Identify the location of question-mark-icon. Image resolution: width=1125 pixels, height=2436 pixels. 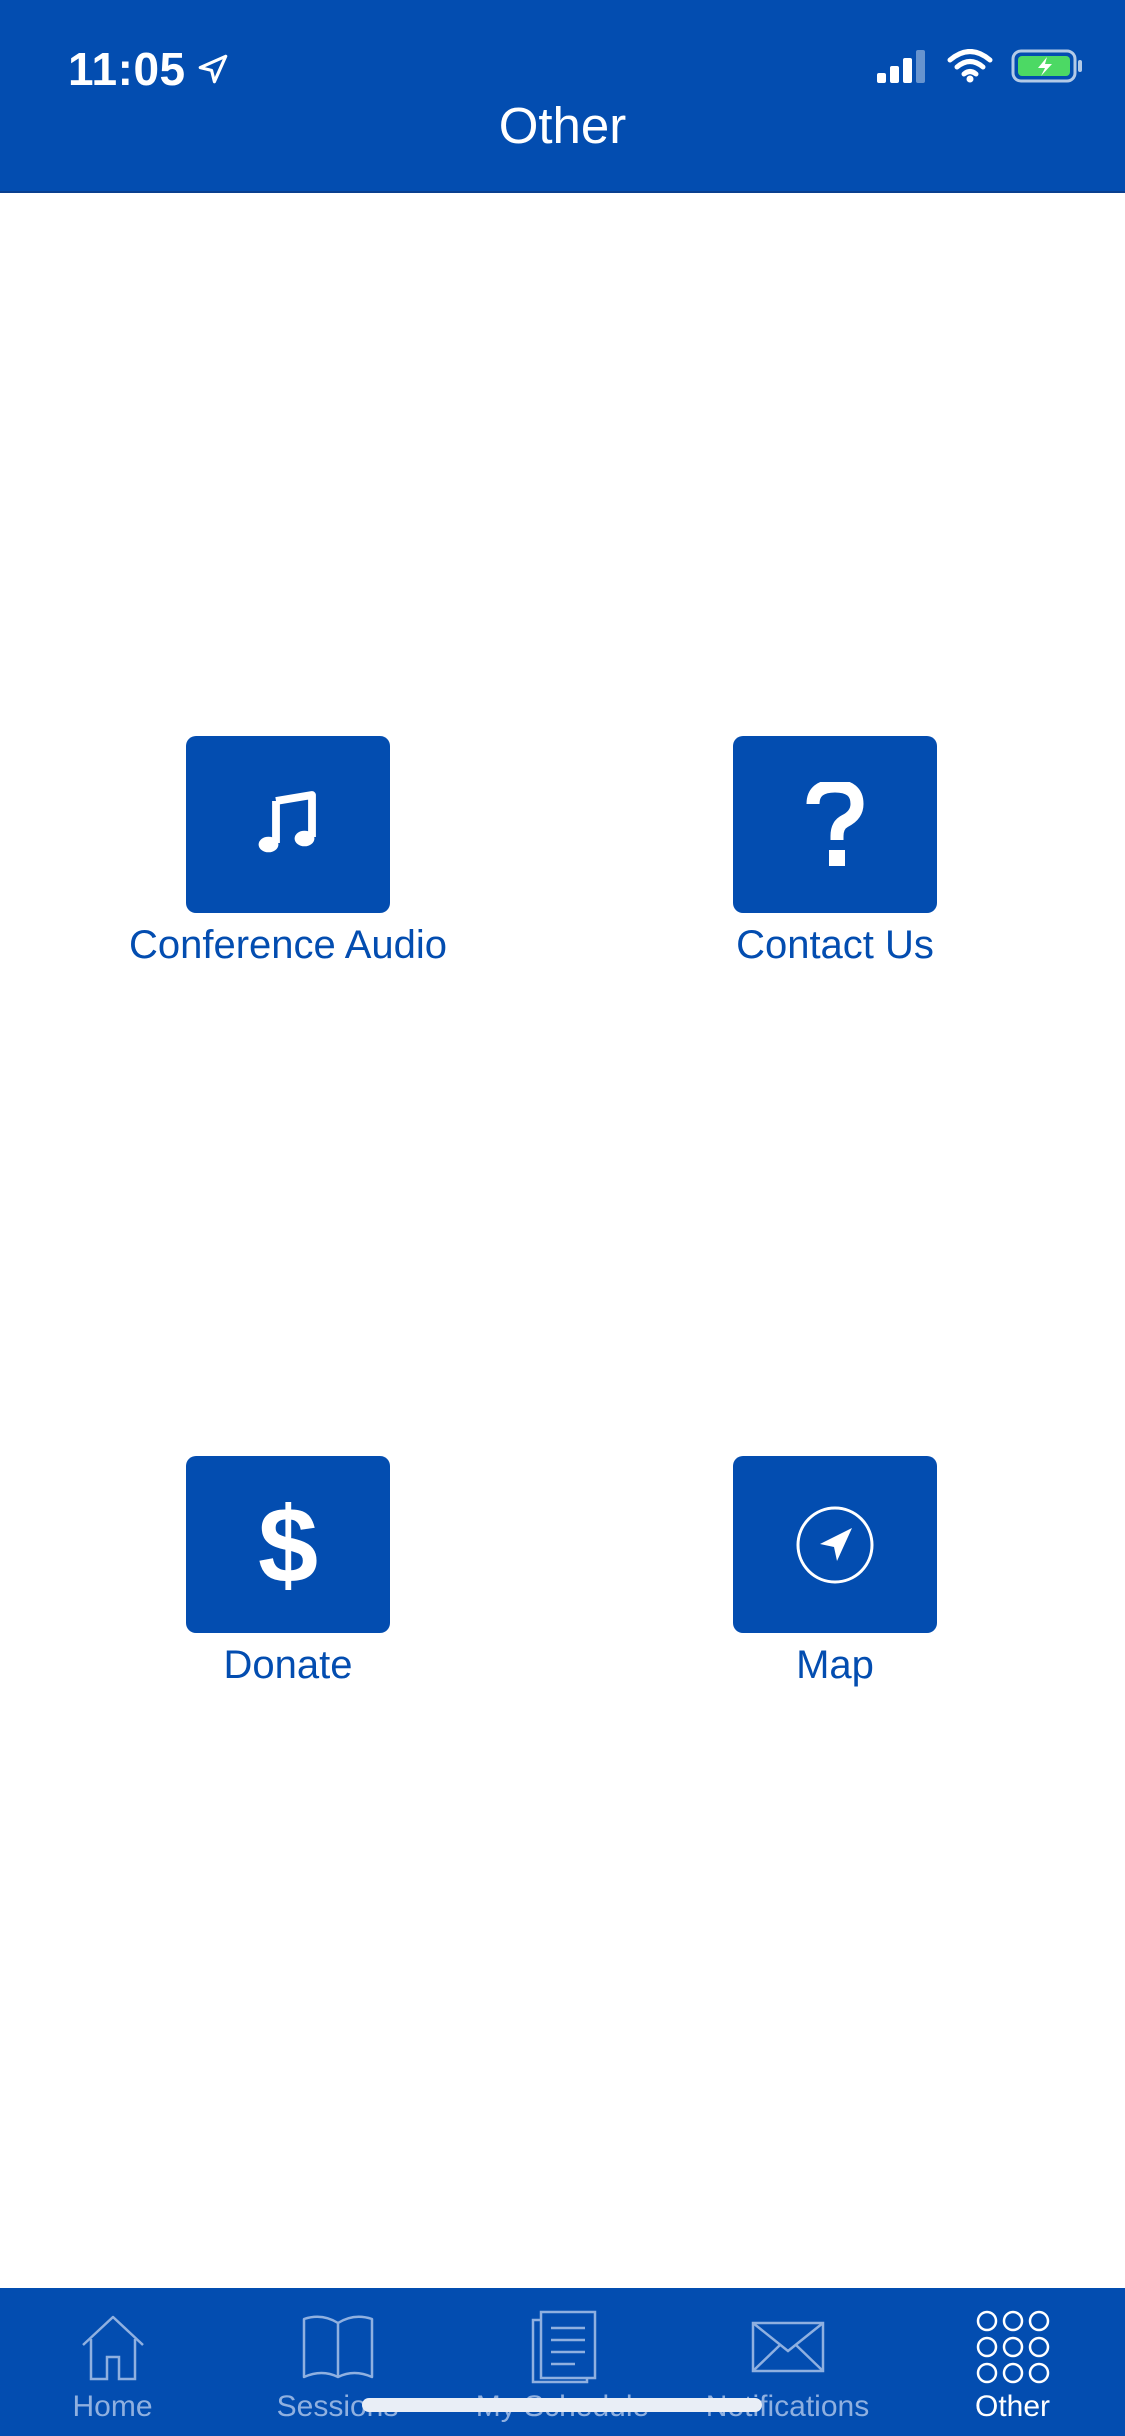
(835, 823).